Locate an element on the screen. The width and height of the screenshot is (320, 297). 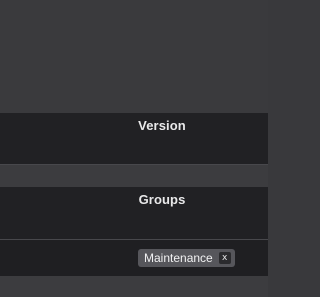
close-icon: x is located at coordinates (224, 258).